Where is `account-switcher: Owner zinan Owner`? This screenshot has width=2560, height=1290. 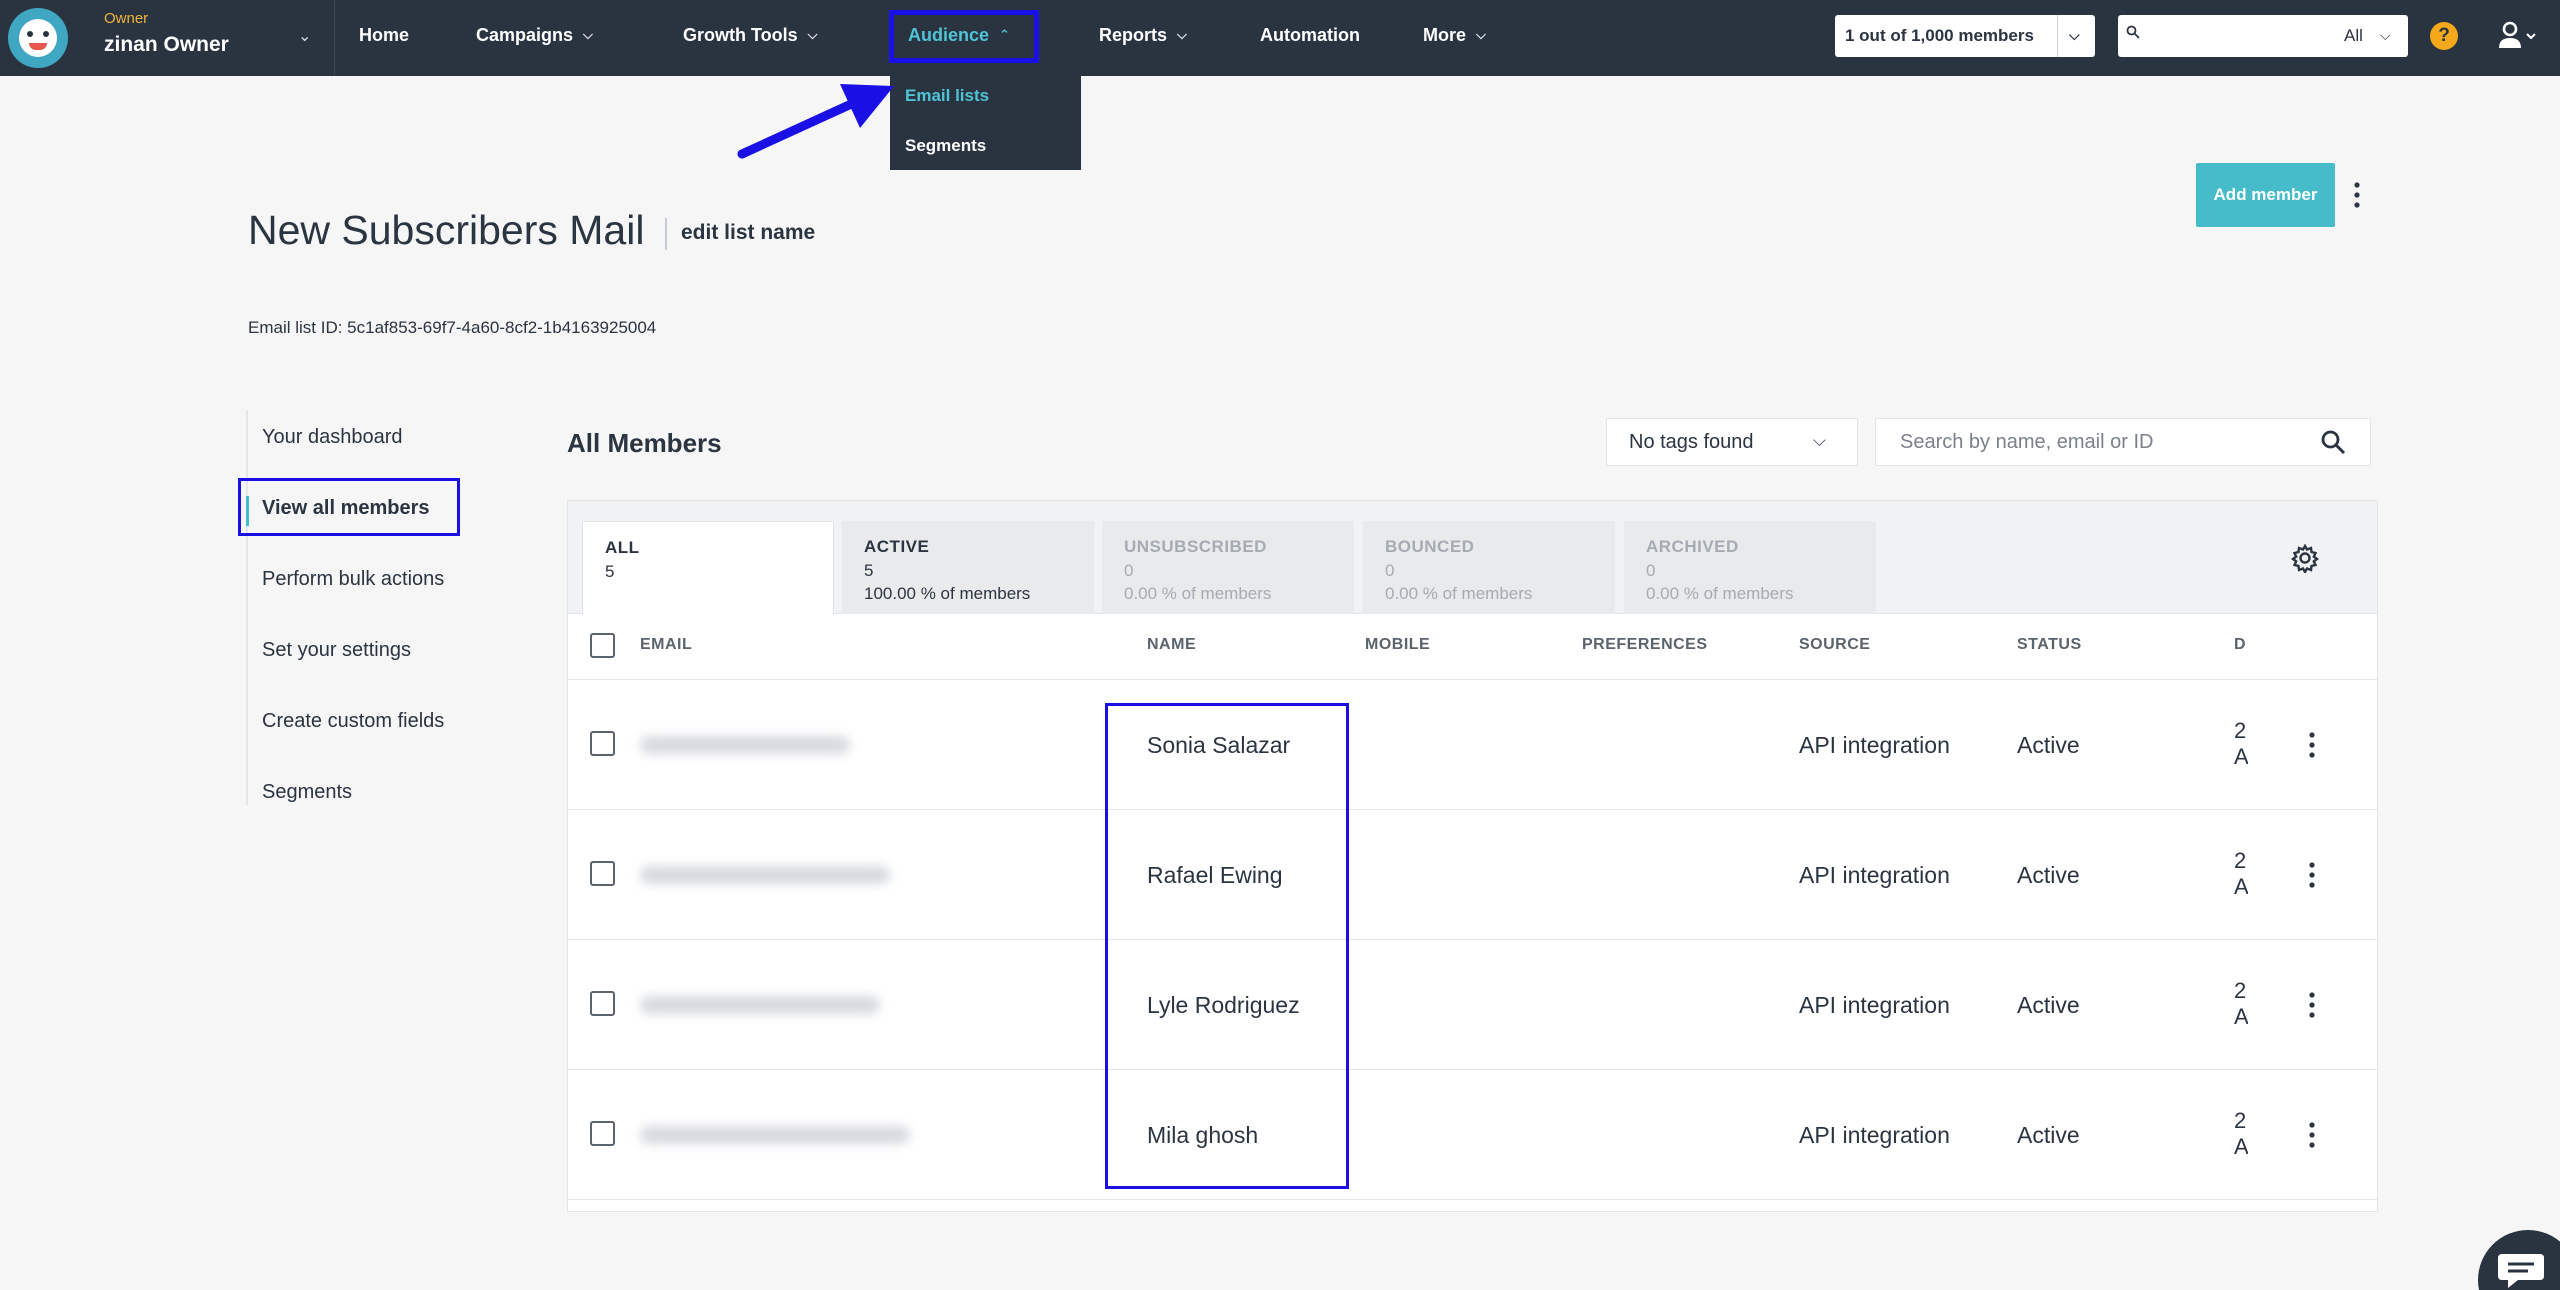
account-switcher: Owner zinan Owner is located at coordinates (214, 38).